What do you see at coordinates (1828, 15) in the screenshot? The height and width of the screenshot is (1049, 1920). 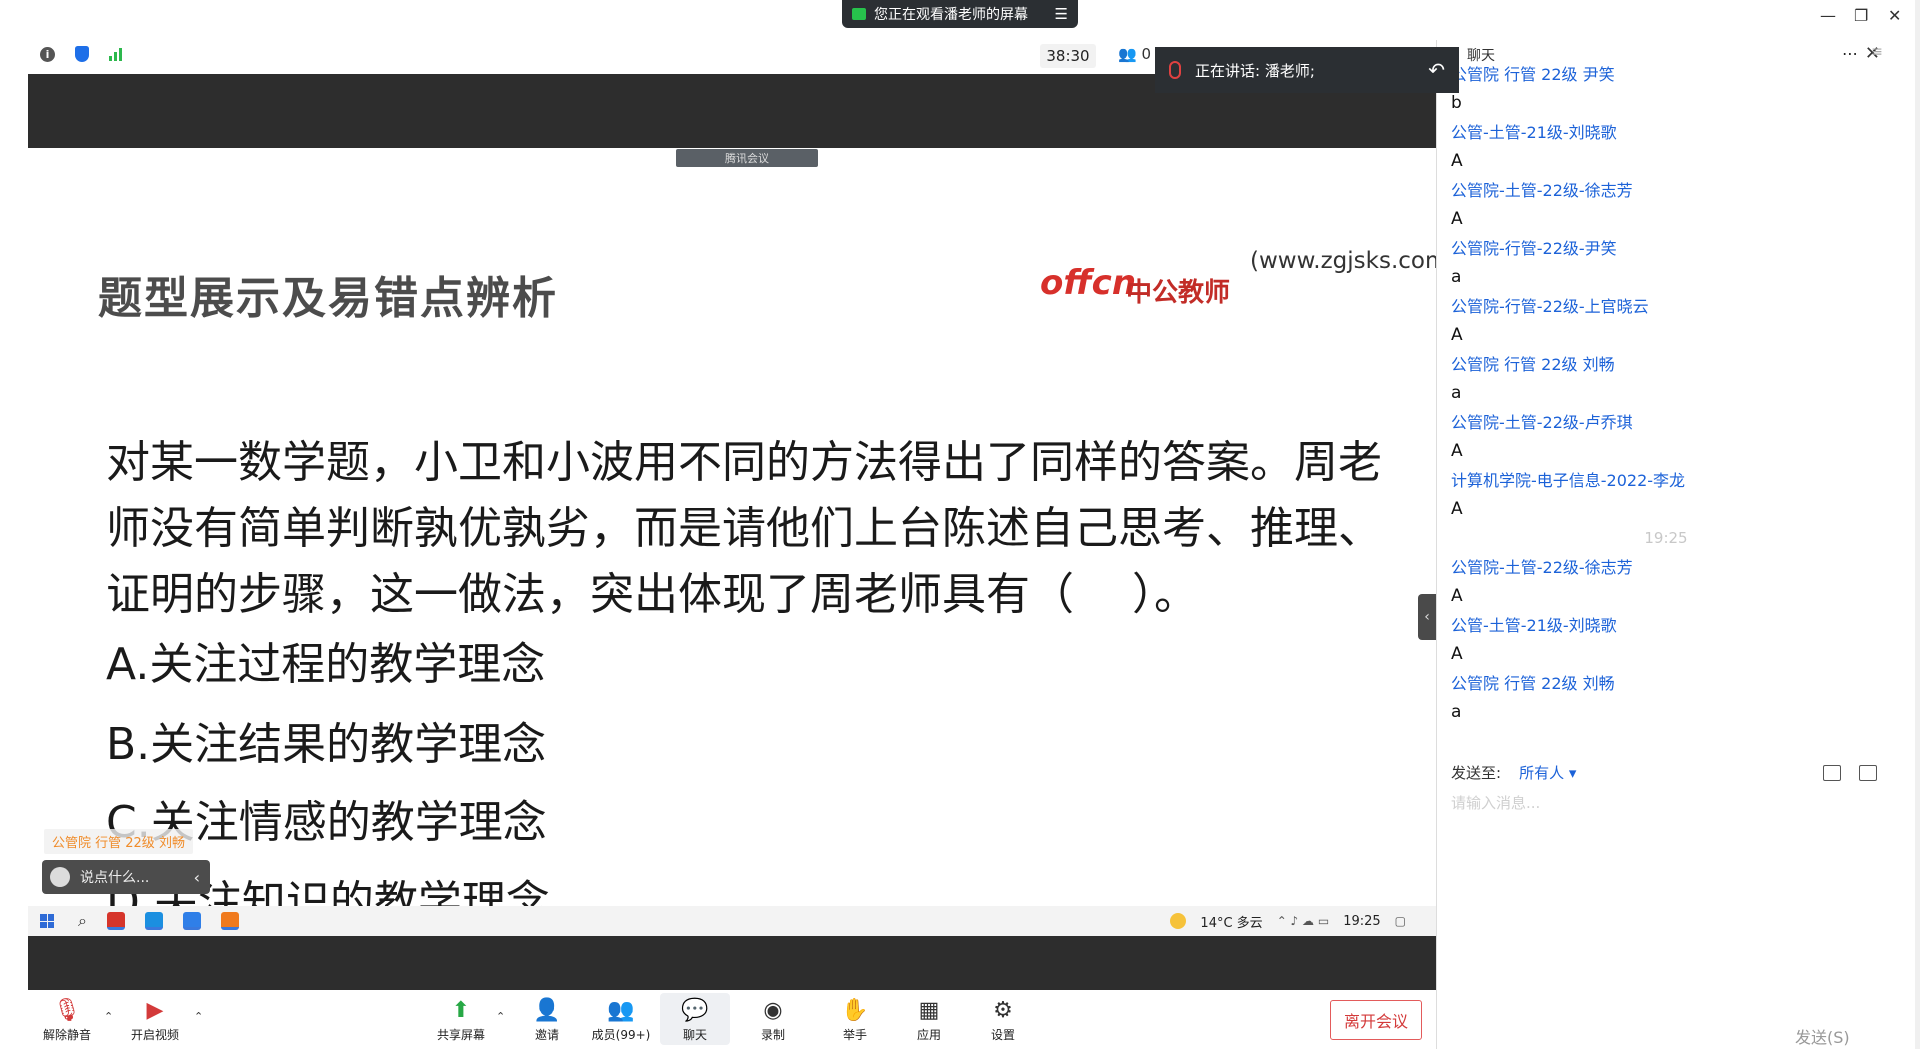 I see `minimize-button: —` at bounding box center [1828, 15].